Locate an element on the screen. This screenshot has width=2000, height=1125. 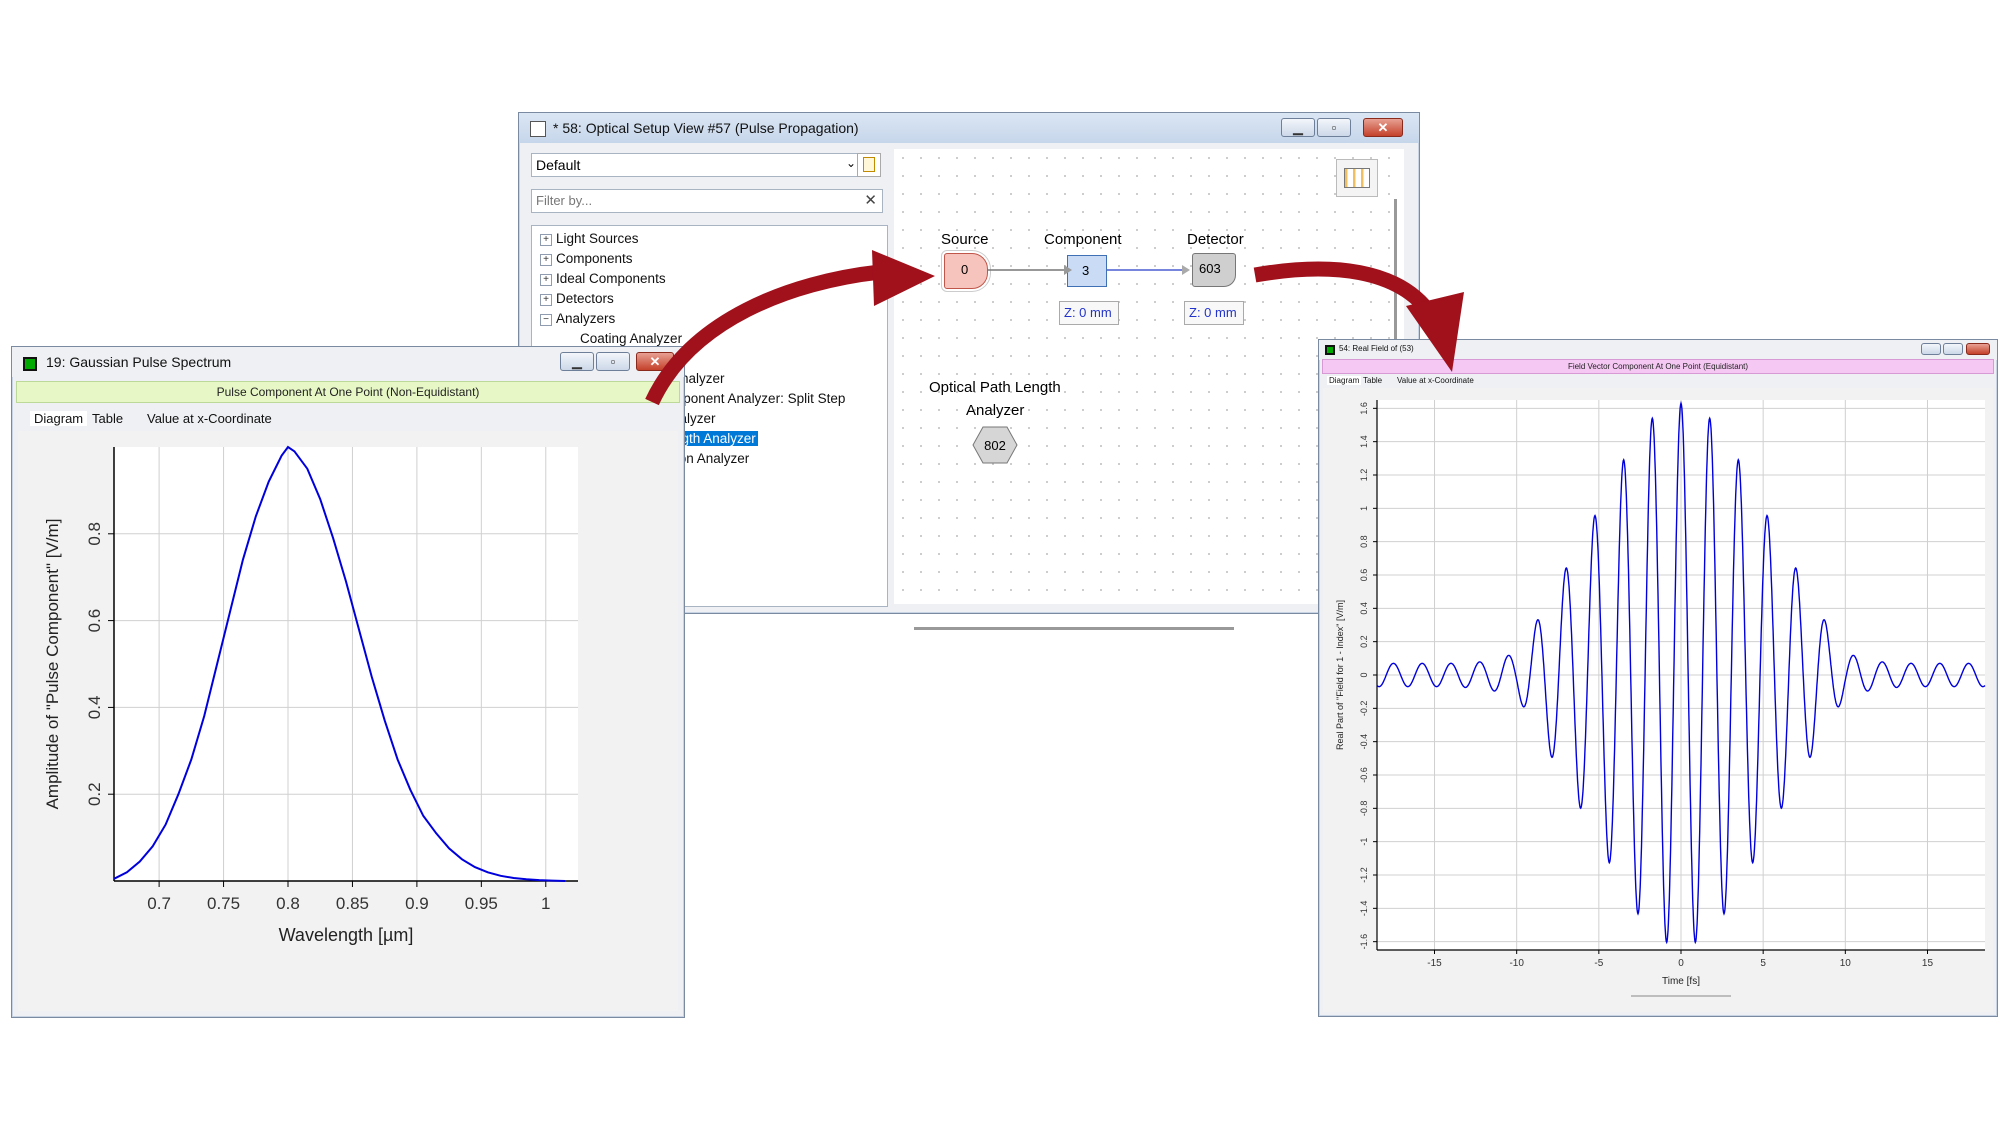
tree-item: Coating Analyzer is located at coordinates (631, 338).